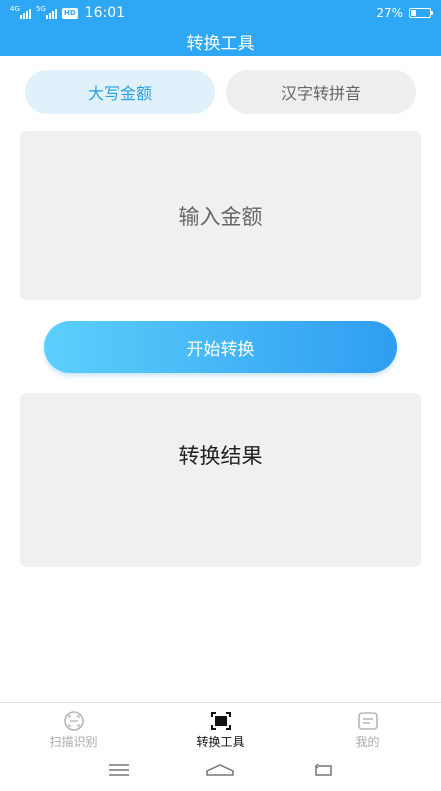 The width and height of the screenshot is (441, 791). What do you see at coordinates (74, 721) in the screenshot?
I see `scan-icon` at bounding box center [74, 721].